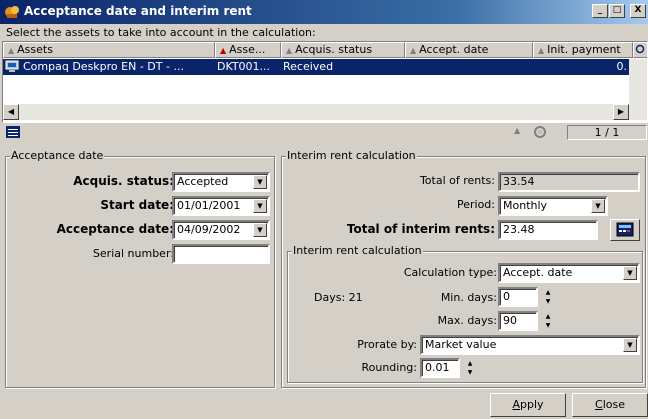  I want to click on calculate-button, so click(625, 230).